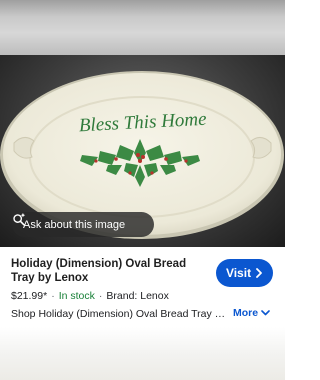 The width and height of the screenshot is (320, 380). I want to click on more-label: More, so click(246, 313).